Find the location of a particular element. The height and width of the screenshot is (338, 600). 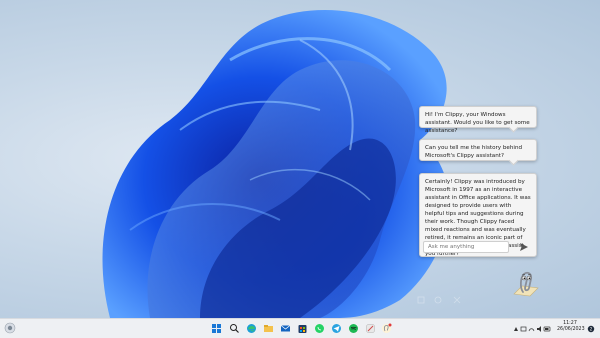

notification-icon: 2 is located at coordinates (591, 329).